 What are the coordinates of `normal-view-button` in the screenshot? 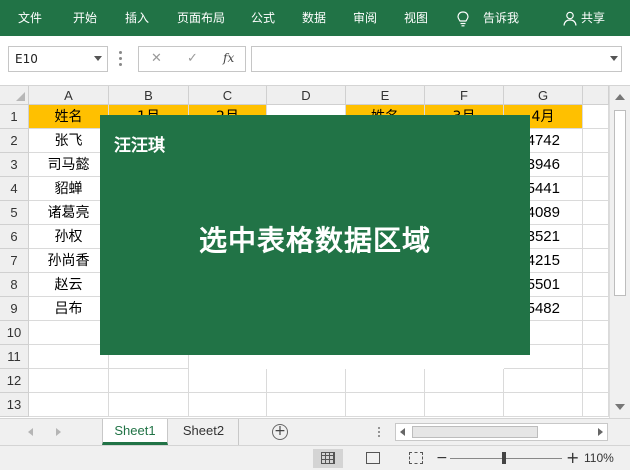 It's located at (328, 458).